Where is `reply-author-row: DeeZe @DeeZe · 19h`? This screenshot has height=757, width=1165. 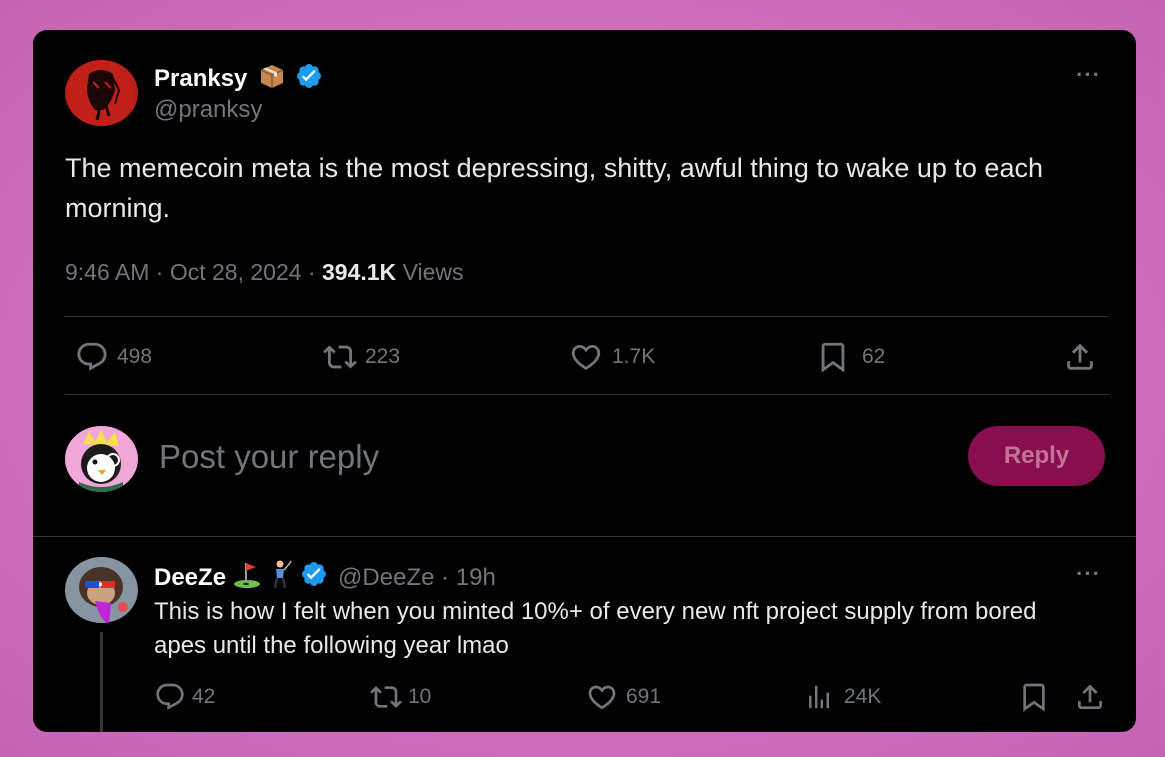
reply-author-row: DeeZe @DeeZe · 19h is located at coordinates (325, 577).